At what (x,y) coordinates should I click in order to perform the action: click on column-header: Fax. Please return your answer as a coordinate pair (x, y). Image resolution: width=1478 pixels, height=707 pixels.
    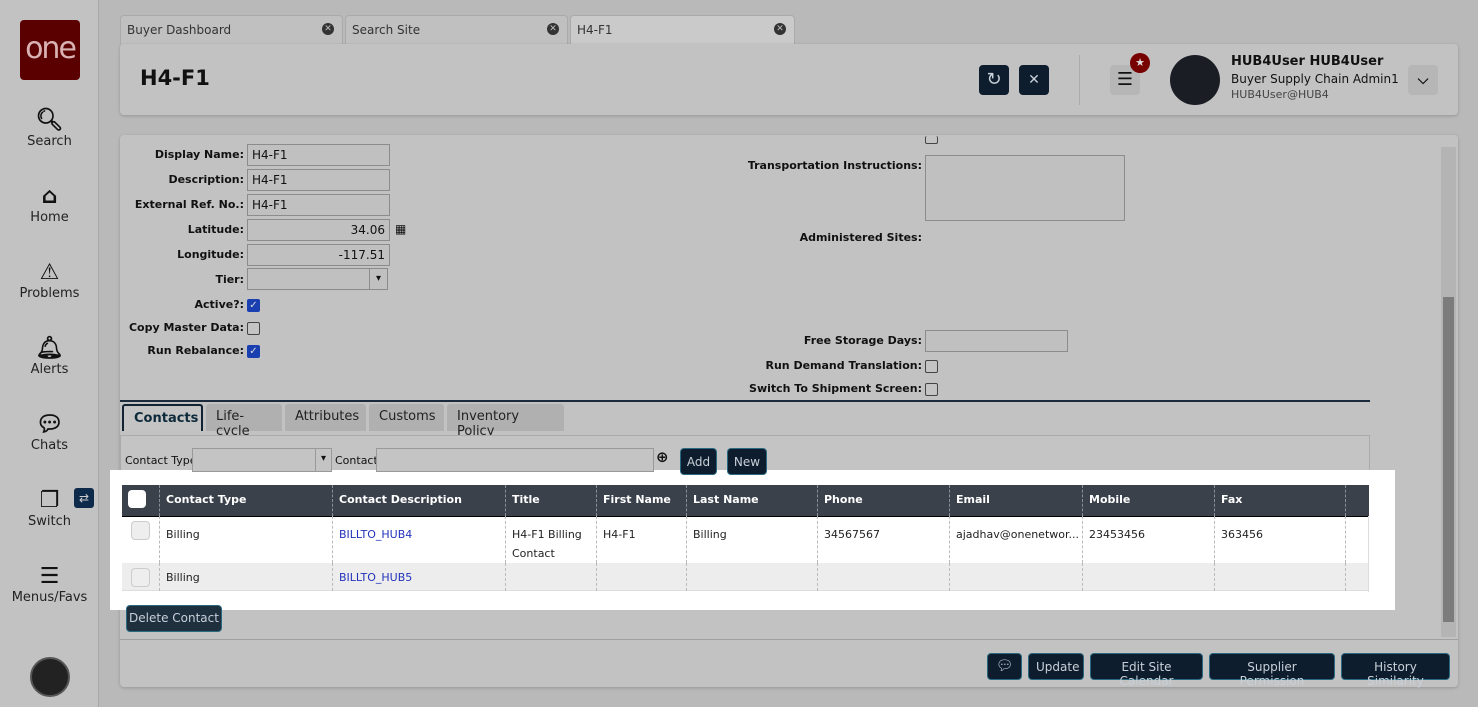
    Looking at the image, I should click on (1280, 500).